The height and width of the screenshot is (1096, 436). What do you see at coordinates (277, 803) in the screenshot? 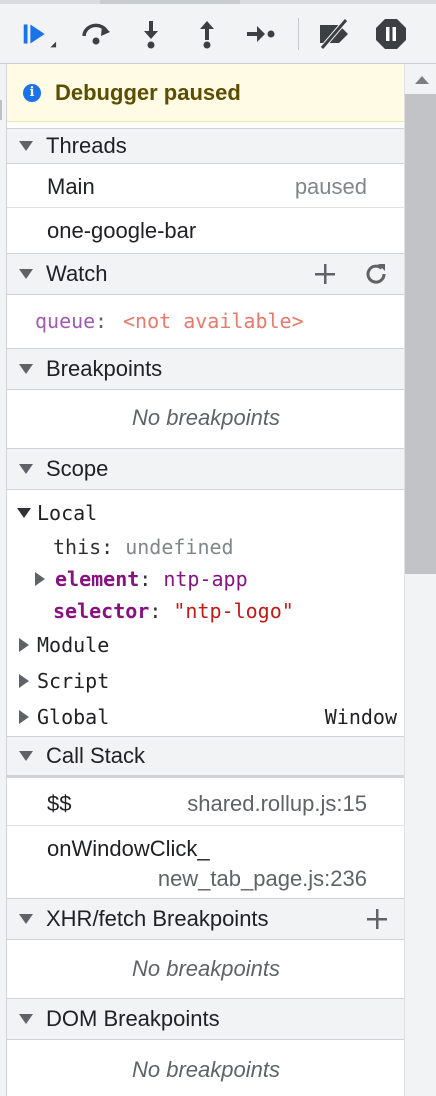
I see `call-frame-location: shared.rollup.js:15` at bounding box center [277, 803].